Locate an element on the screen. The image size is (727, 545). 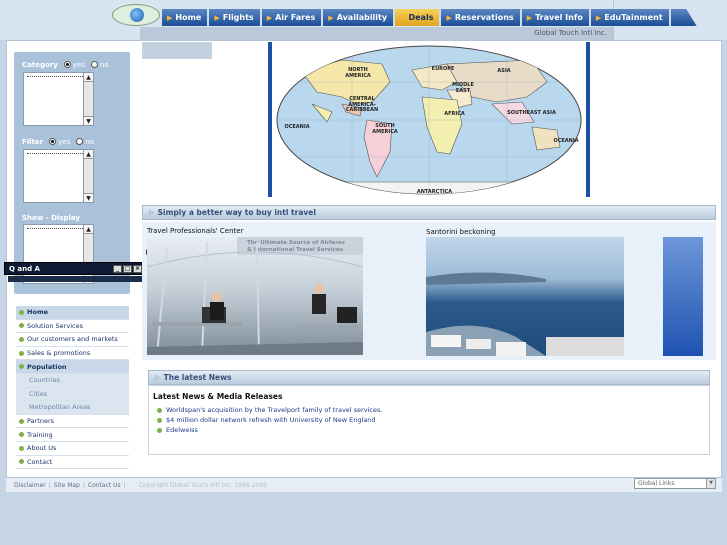
santorini-photo is located at coordinates (525, 296).